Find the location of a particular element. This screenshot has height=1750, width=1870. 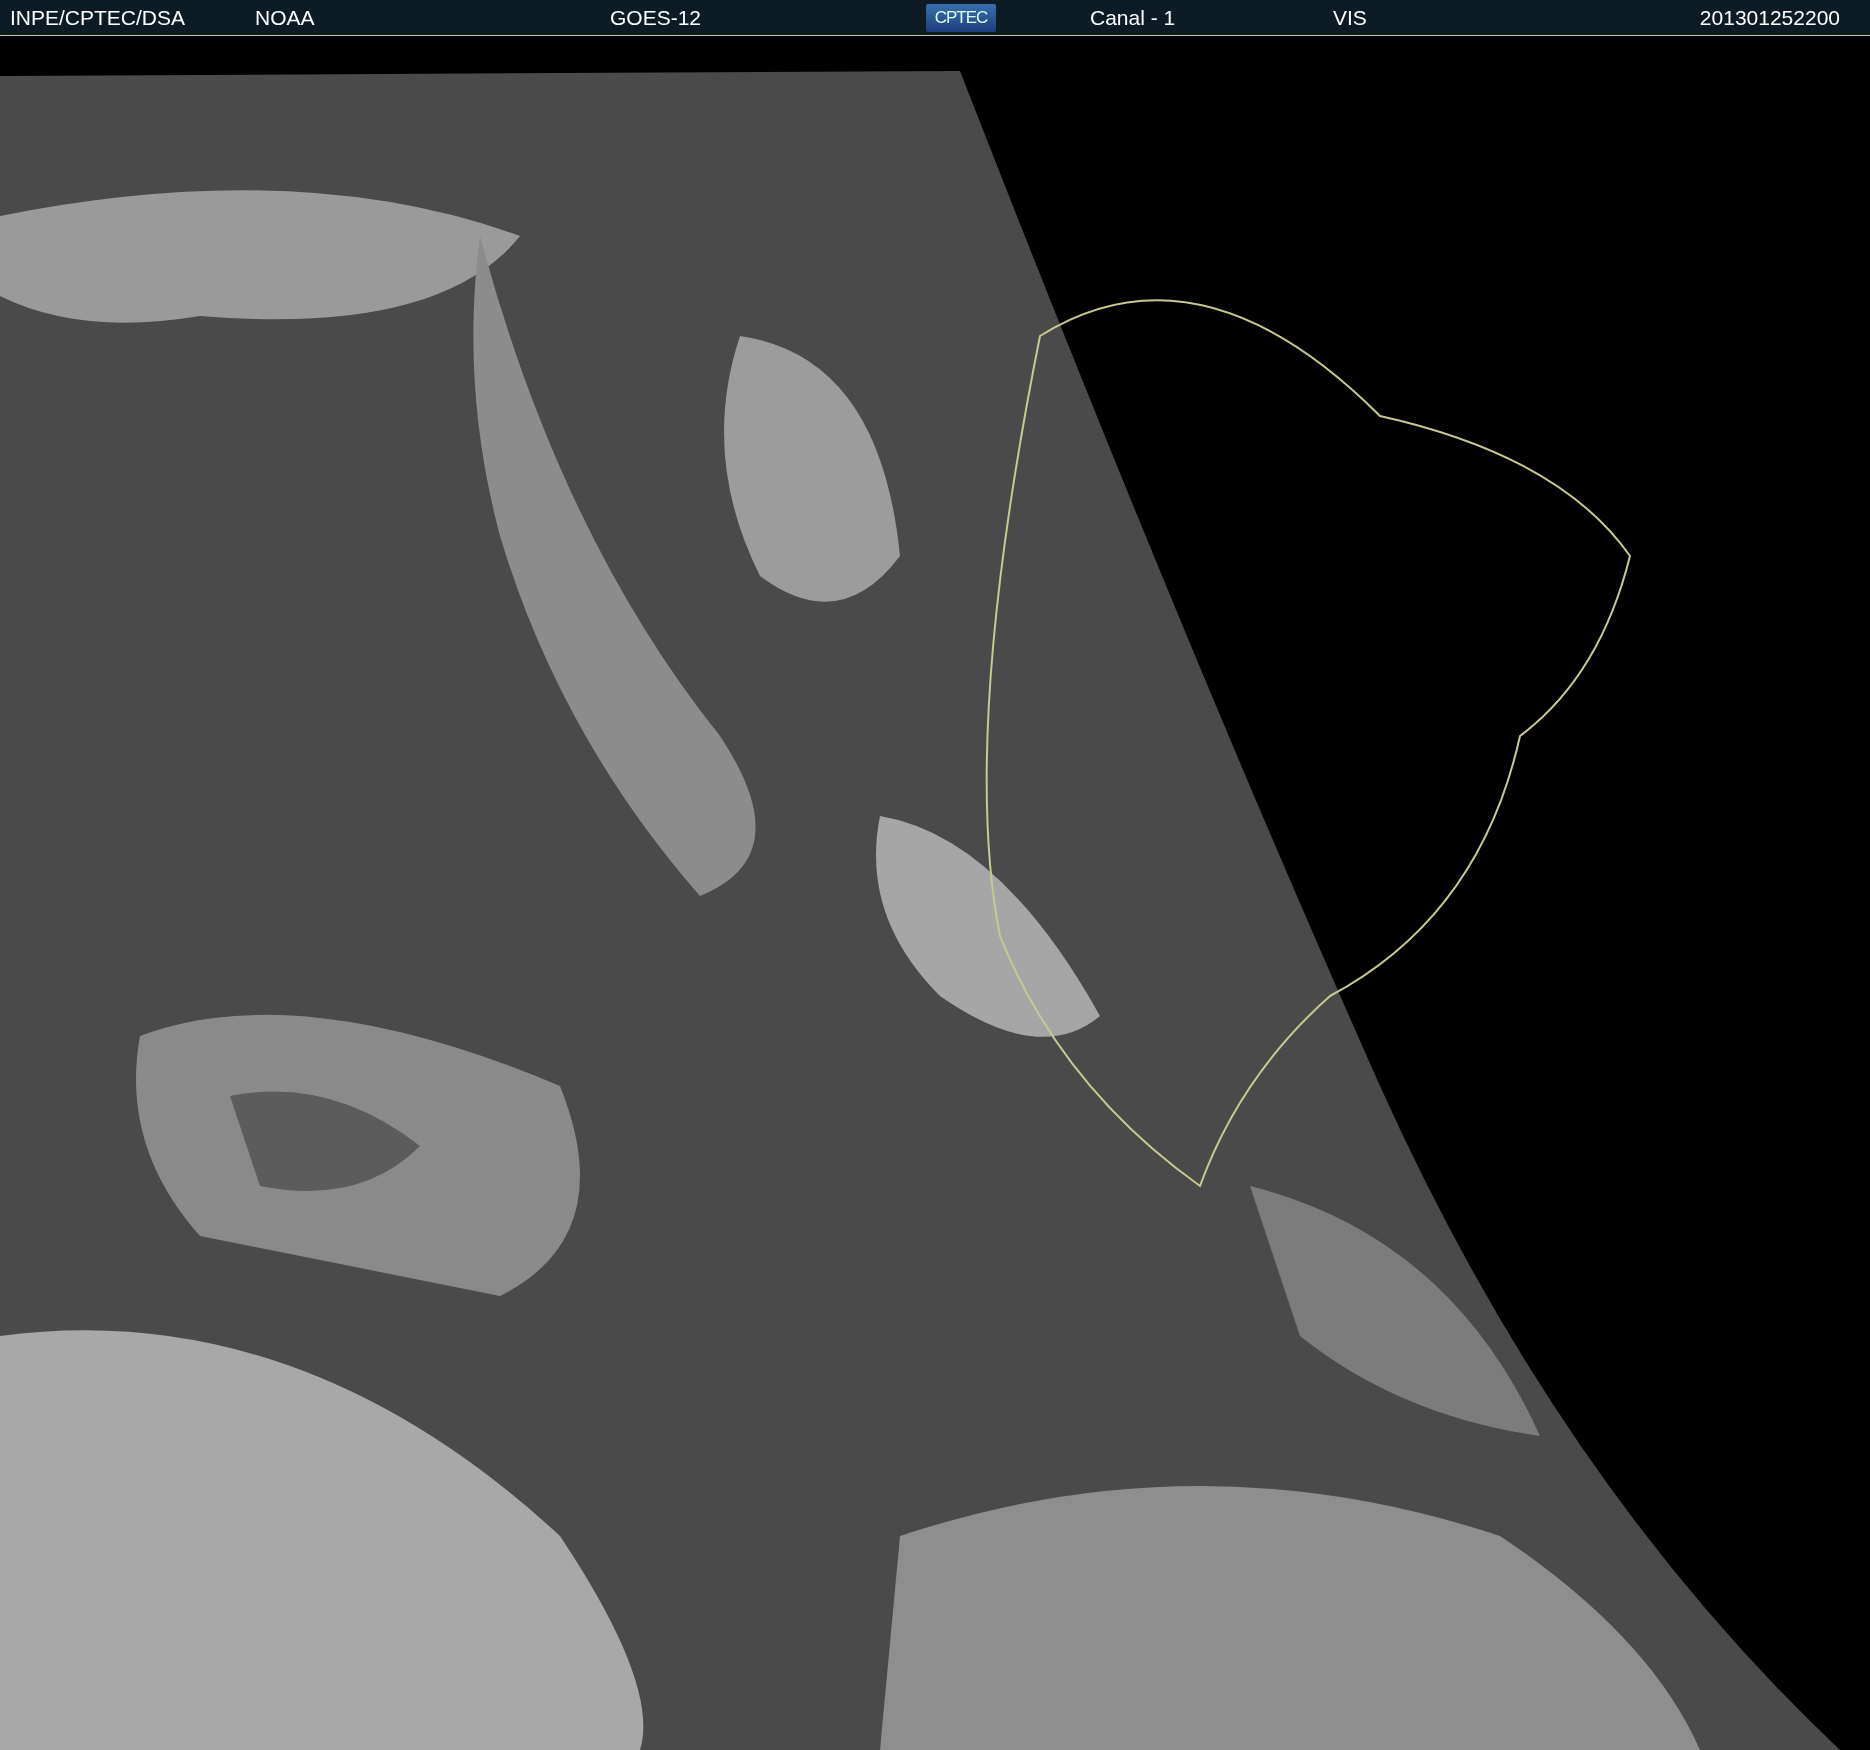

agency-label: NOAA is located at coordinates (285, 17).